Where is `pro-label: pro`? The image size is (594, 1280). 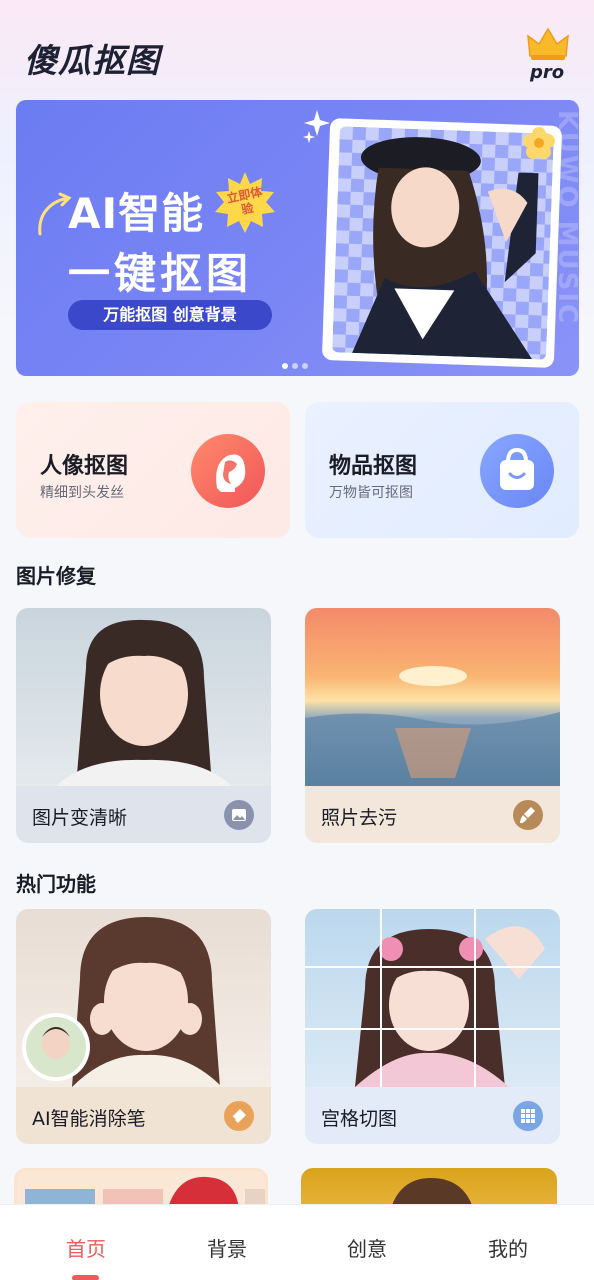
pro-label: pro is located at coordinates (547, 72).